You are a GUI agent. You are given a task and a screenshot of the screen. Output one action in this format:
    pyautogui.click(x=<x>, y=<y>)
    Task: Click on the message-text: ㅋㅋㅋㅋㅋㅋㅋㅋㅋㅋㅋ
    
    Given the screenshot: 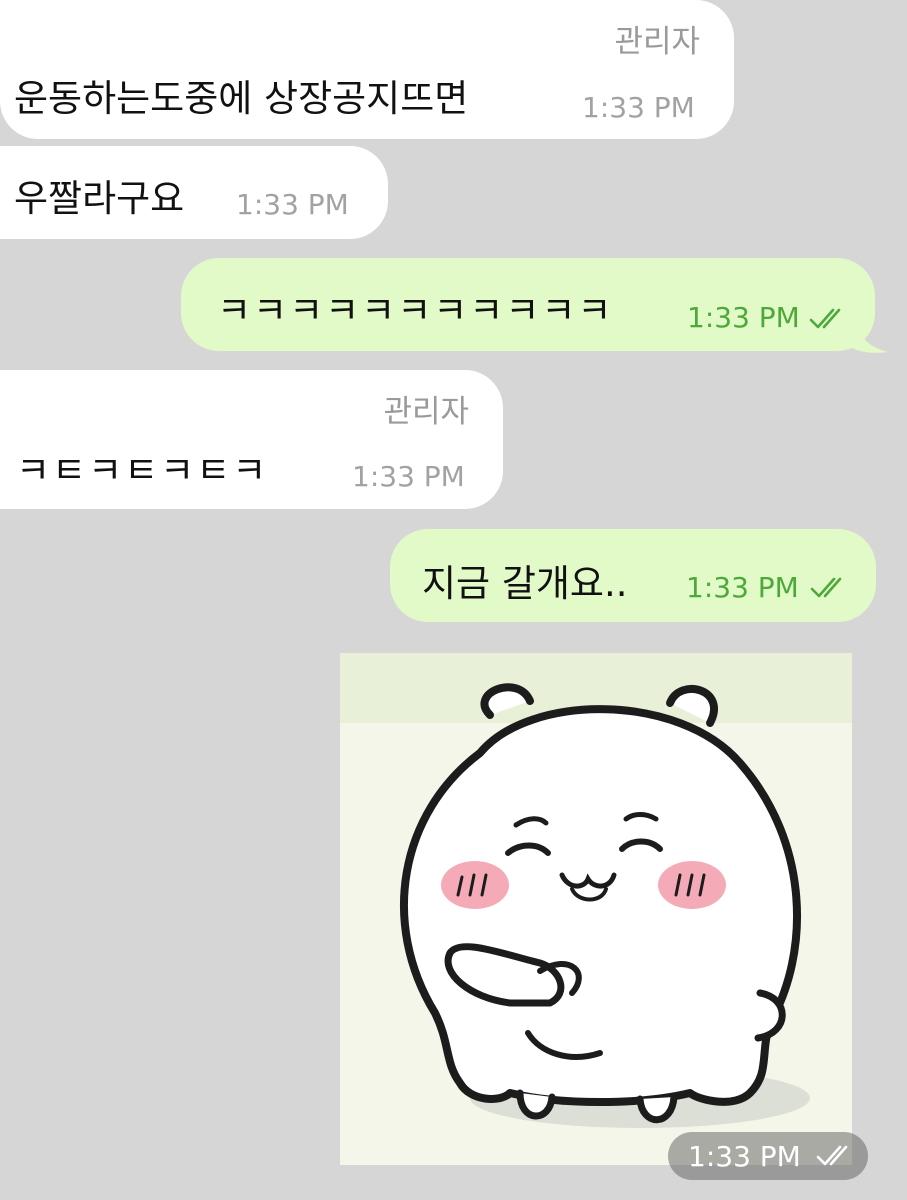 What is the action you would take?
    pyautogui.click(x=415, y=310)
    